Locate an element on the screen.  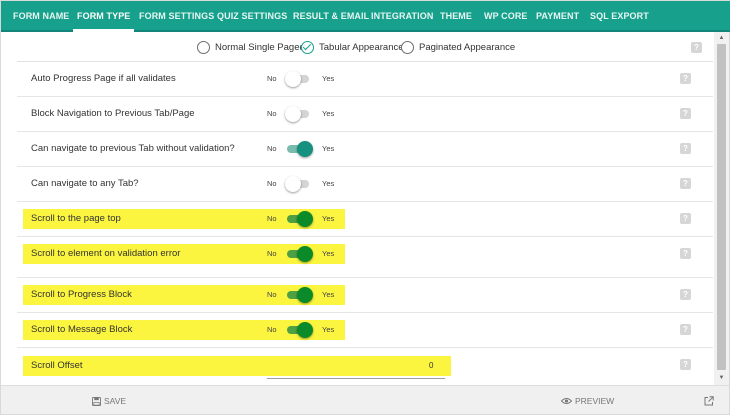
tab-form-type: FORM TYPE is located at coordinates (103, 16).